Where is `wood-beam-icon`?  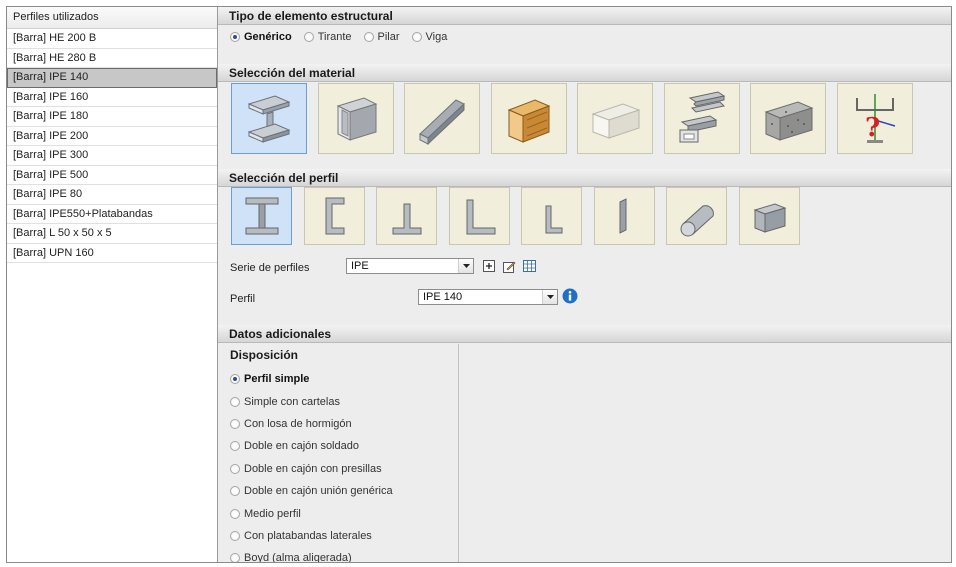 wood-beam-icon is located at coordinates (528, 120).